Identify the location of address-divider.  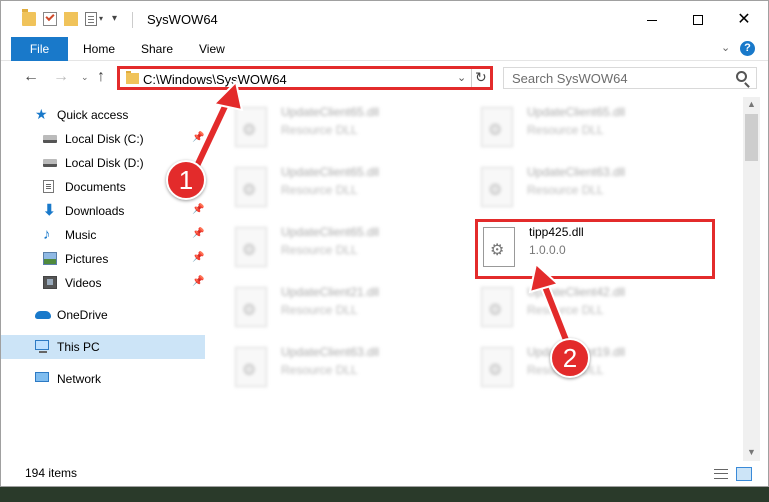
(471, 78).